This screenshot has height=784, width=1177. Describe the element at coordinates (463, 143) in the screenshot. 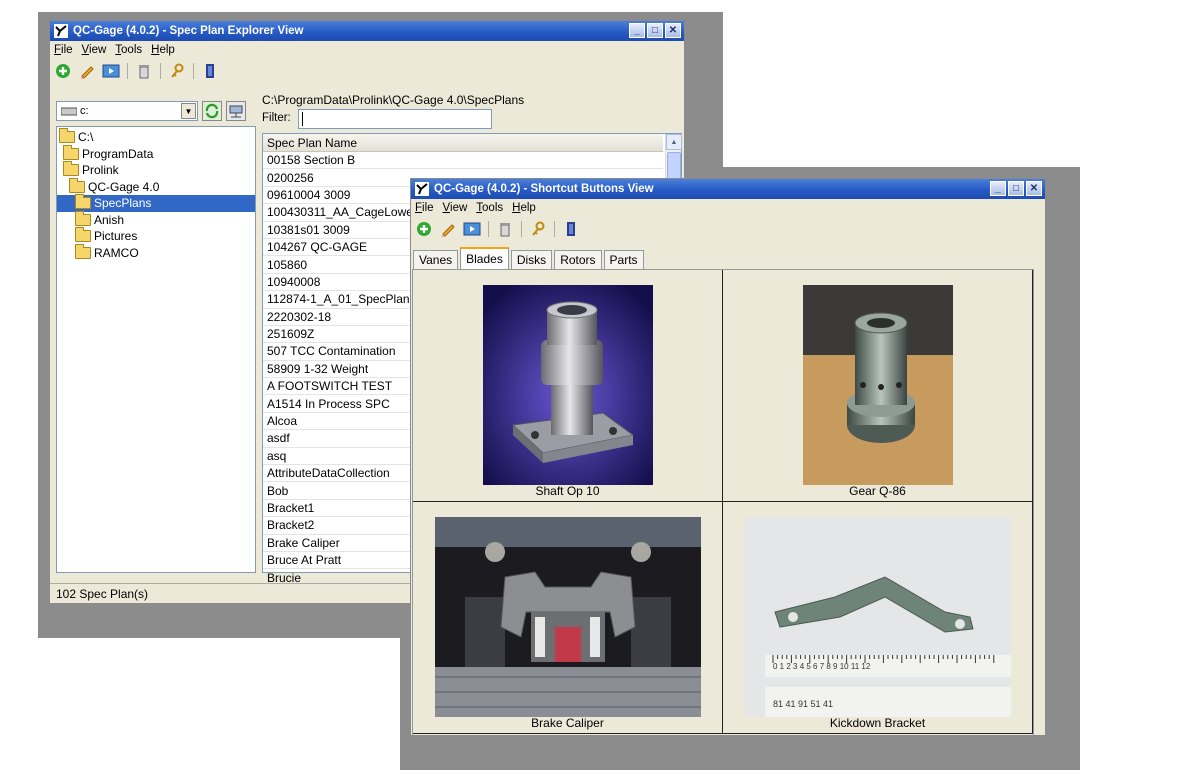

I see `column-header-spec-plan-name: Spec Plan Name` at that location.